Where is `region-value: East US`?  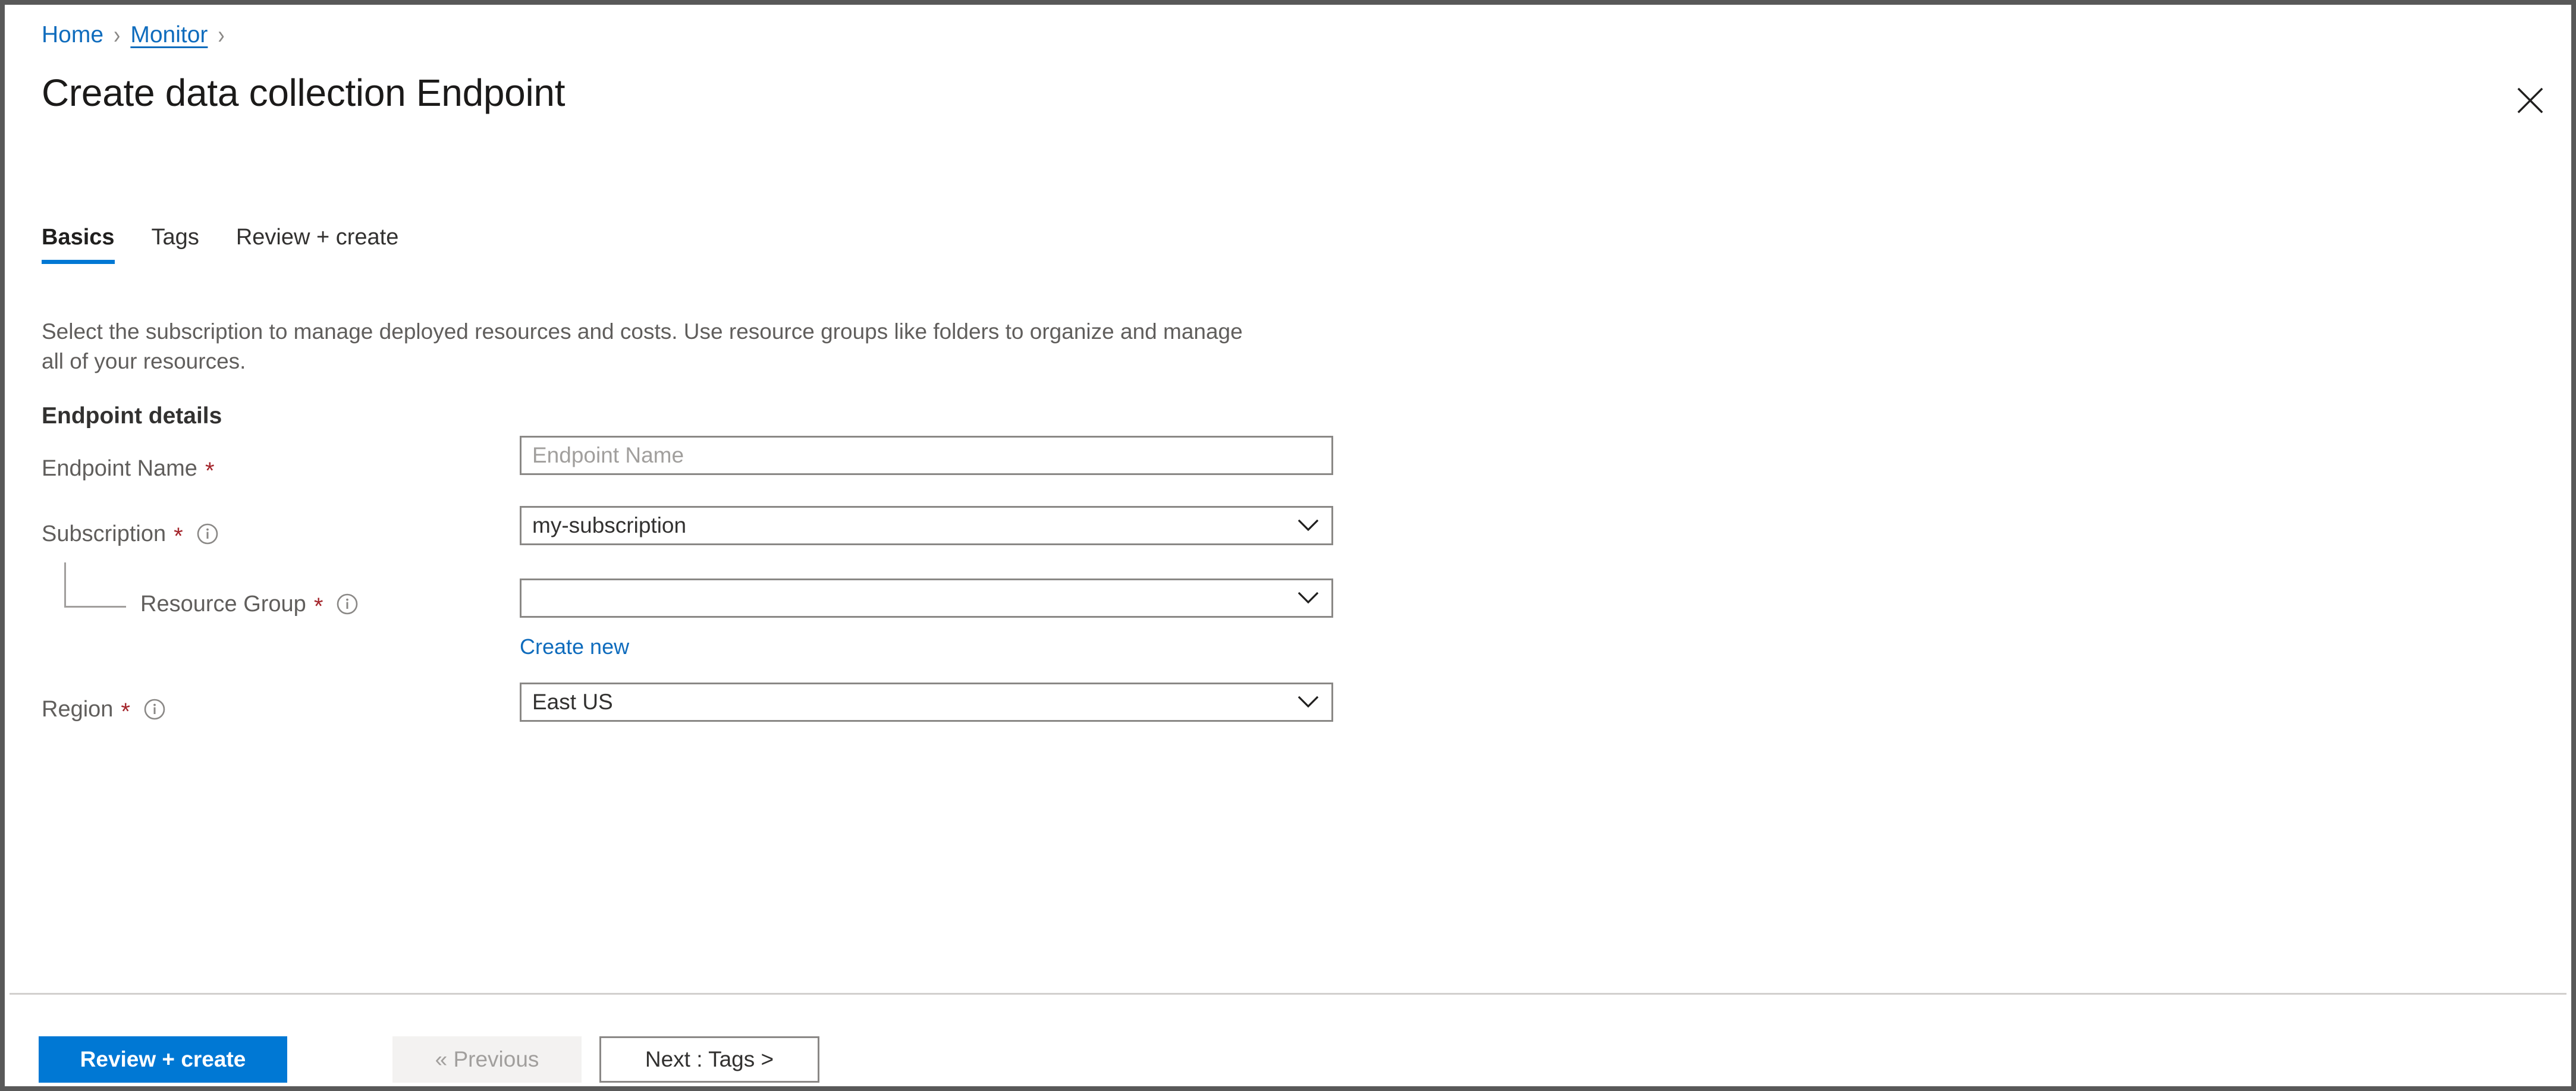 region-value: East US is located at coordinates (572, 702).